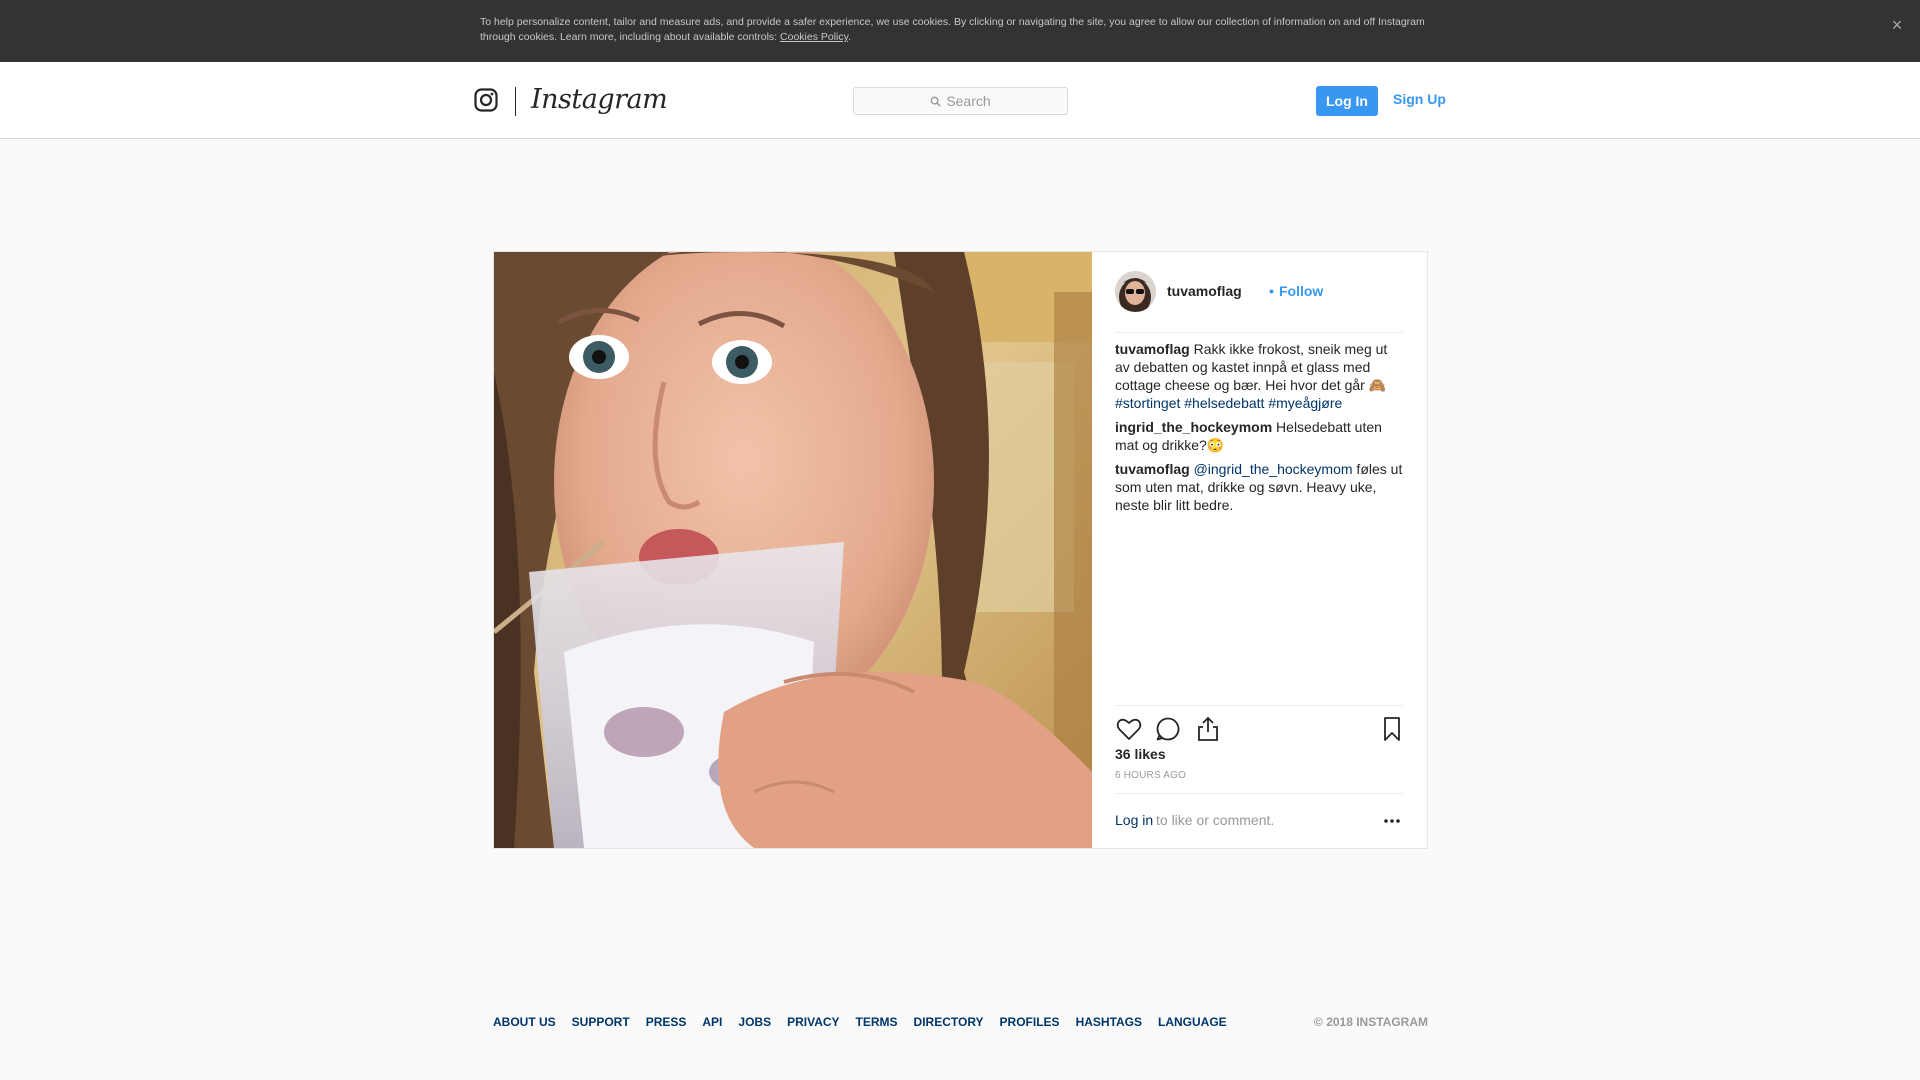 The height and width of the screenshot is (1080, 1920). I want to click on search-icon, so click(935, 101).